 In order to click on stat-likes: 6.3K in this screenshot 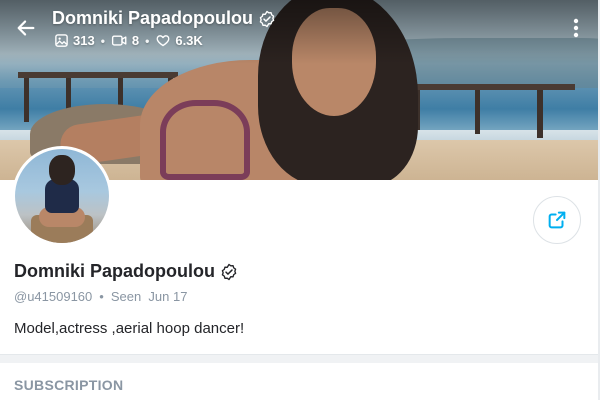, I will do `click(179, 40)`.